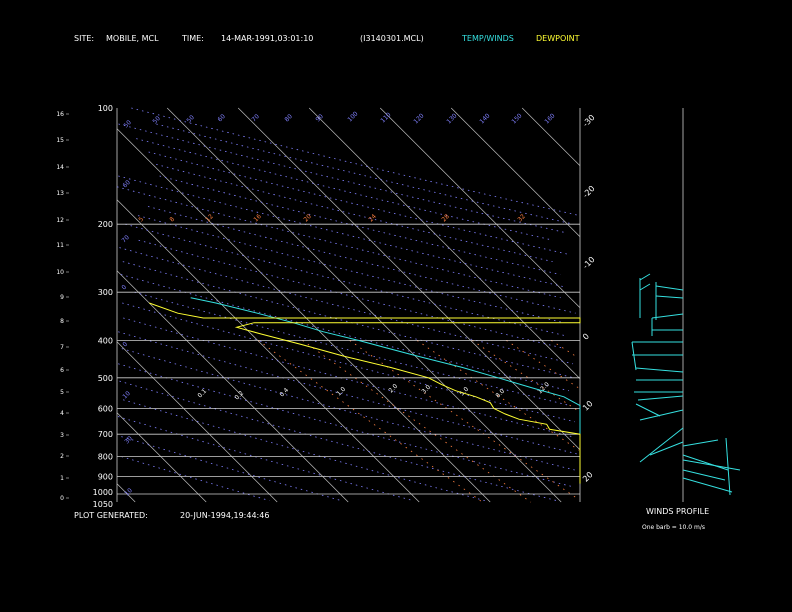  Describe the element at coordinates (132, 38) in the screenshot. I see `site-value: MOBILE, MCL` at that location.